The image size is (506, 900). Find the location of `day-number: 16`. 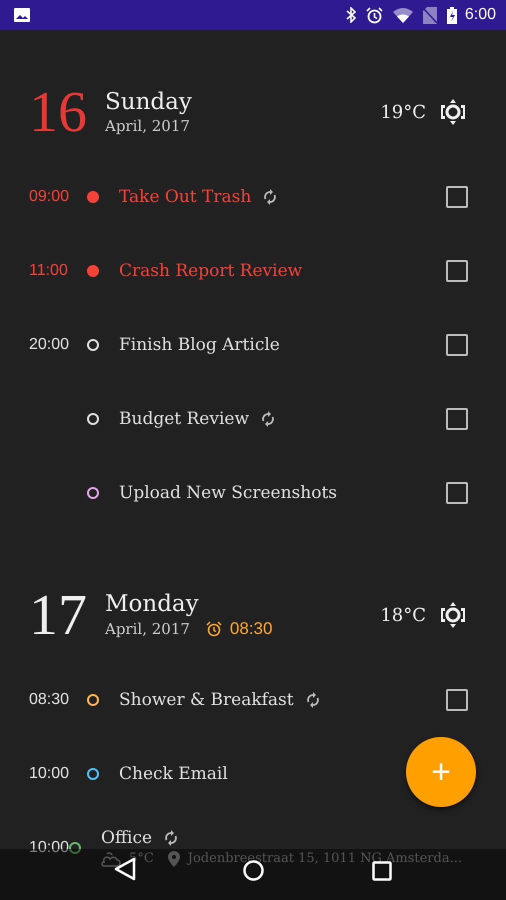

day-number: 16 is located at coordinates (58, 112).